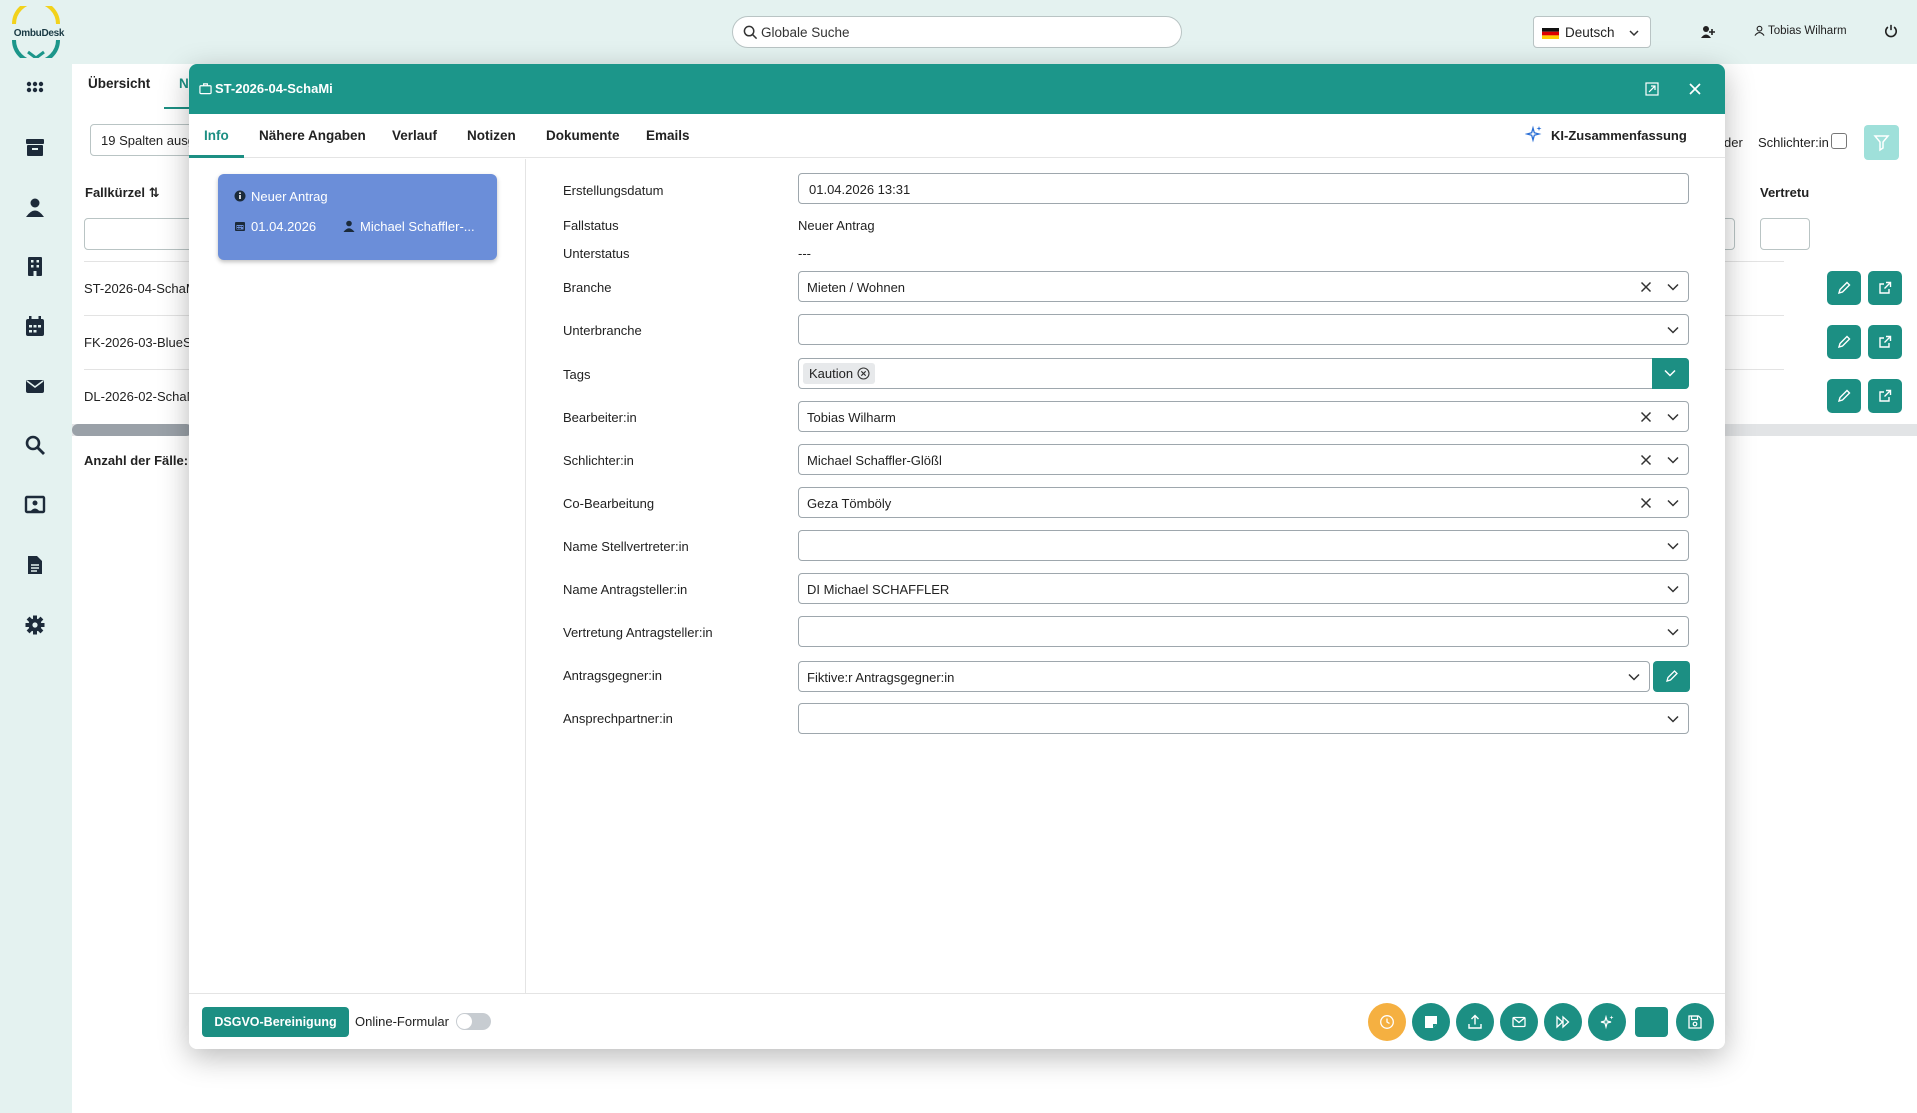 Image resolution: width=1917 pixels, height=1113 pixels. I want to click on external-link-icon, so click(1885, 341).